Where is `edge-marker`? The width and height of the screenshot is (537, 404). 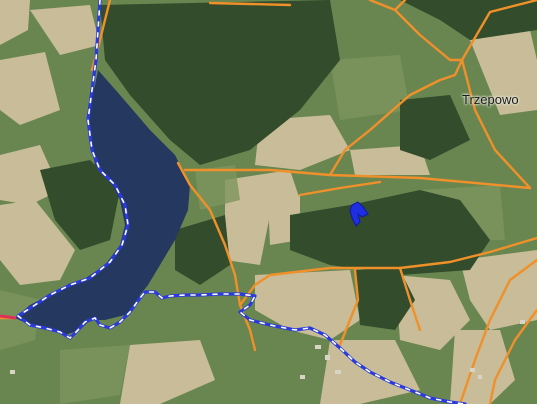 edge-marker is located at coordinates (8, 317).